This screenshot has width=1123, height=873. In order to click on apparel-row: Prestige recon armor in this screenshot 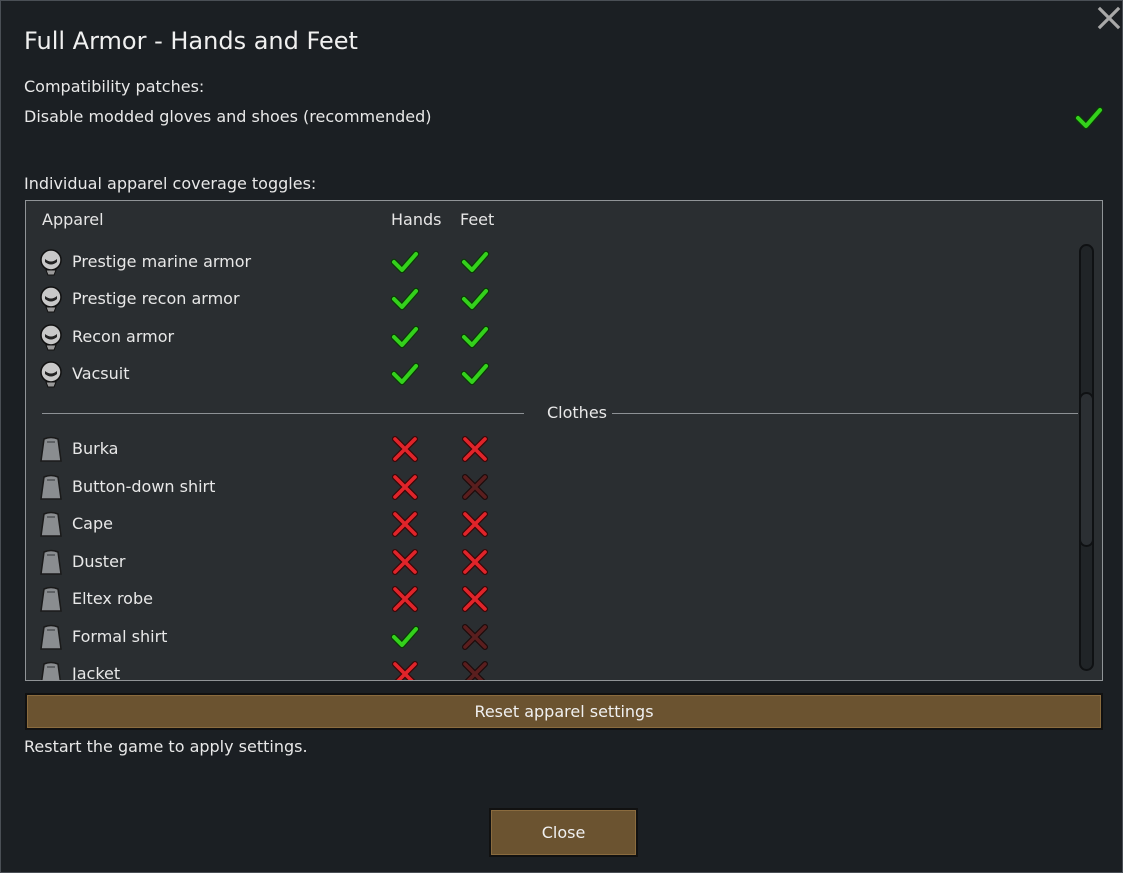, I will do `click(551, 299)`.